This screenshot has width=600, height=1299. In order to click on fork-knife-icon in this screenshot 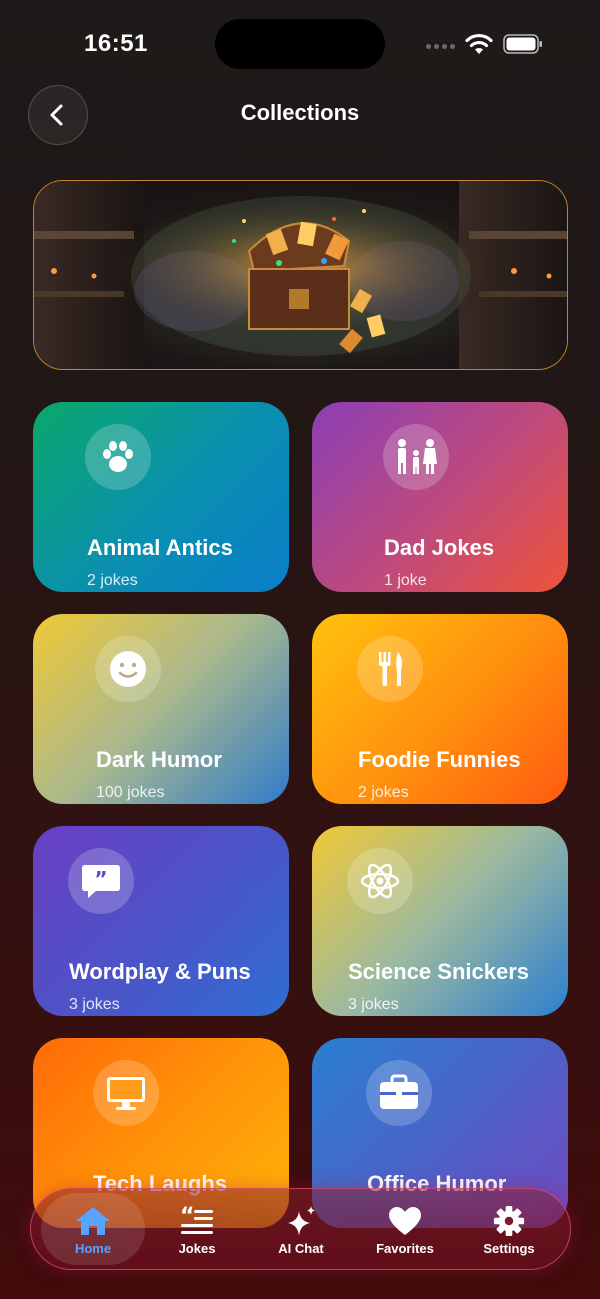, I will do `click(390, 669)`.